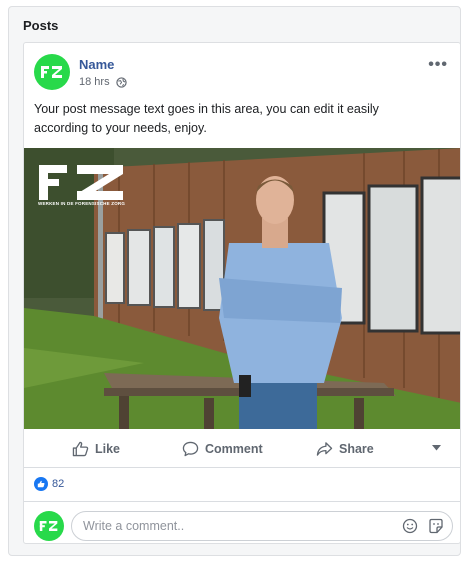 The width and height of the screenshot is (461, 562). I want to click on image-logo-tagline: WERKEN IN DE FORENSISCHE ZORG, so click(82, 203).